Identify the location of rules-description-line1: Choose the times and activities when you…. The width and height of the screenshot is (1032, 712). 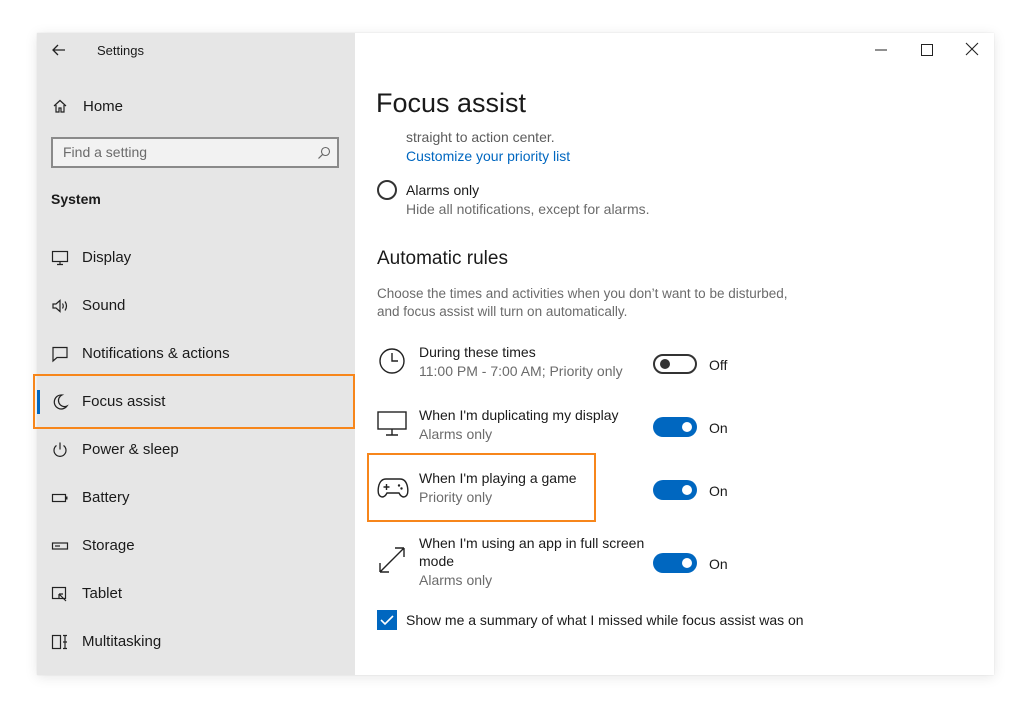
(582, 293).